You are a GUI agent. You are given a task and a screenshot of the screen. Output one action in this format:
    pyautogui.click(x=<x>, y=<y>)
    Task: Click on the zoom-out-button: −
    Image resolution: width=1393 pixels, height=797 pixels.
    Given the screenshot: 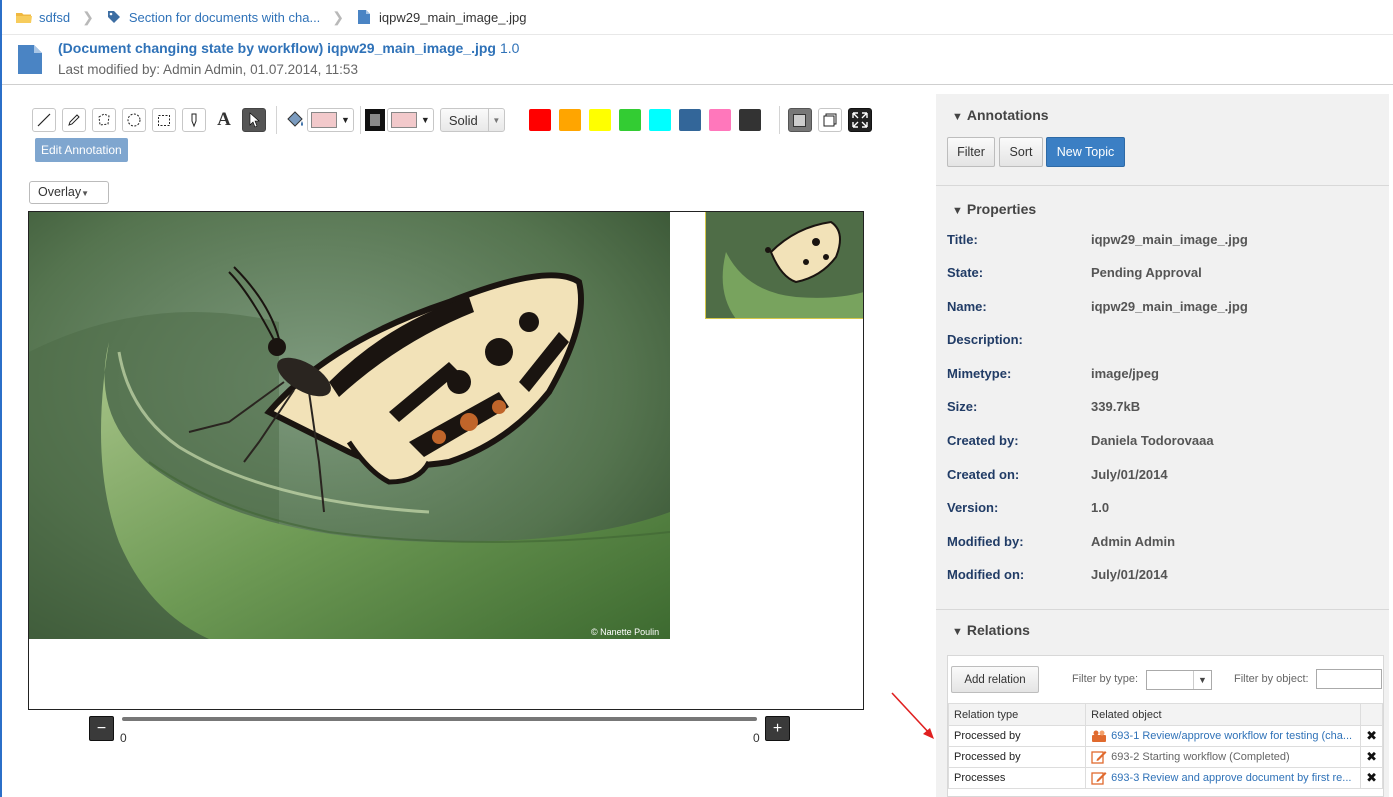 What is the action you would take?
    pyautogui.click(x=101, y=728)
    